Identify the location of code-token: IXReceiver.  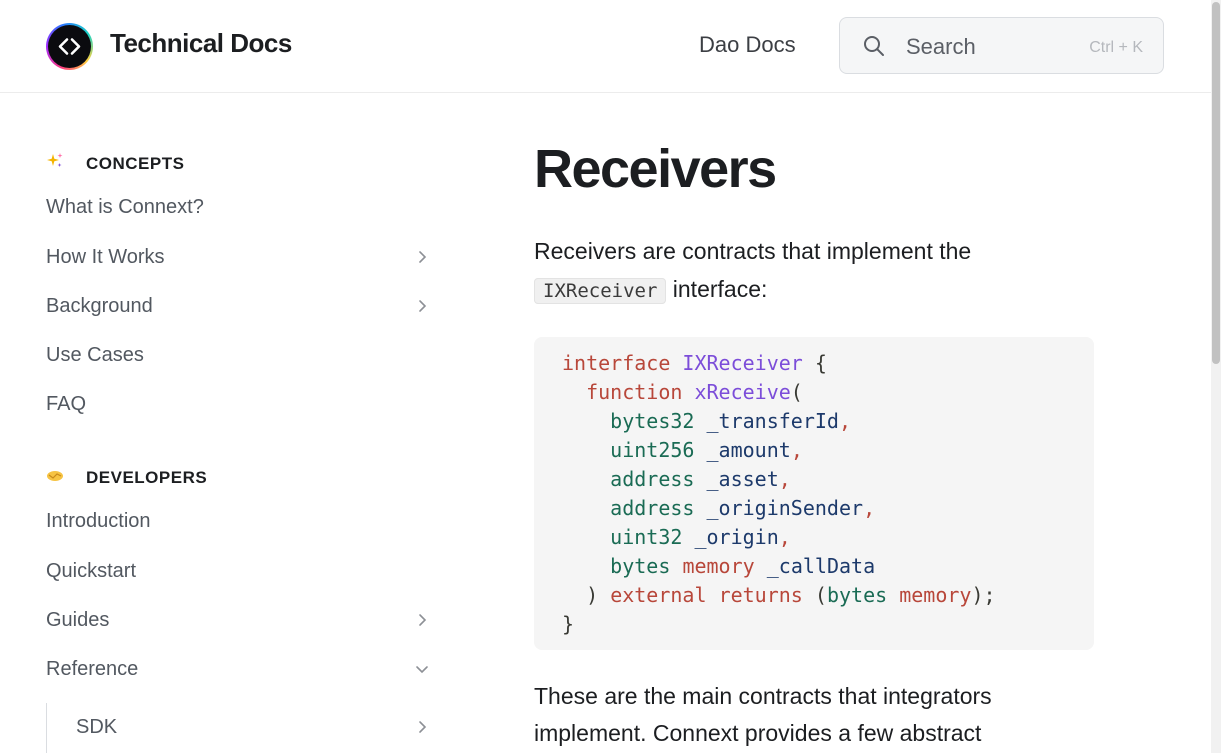
(742, 363).